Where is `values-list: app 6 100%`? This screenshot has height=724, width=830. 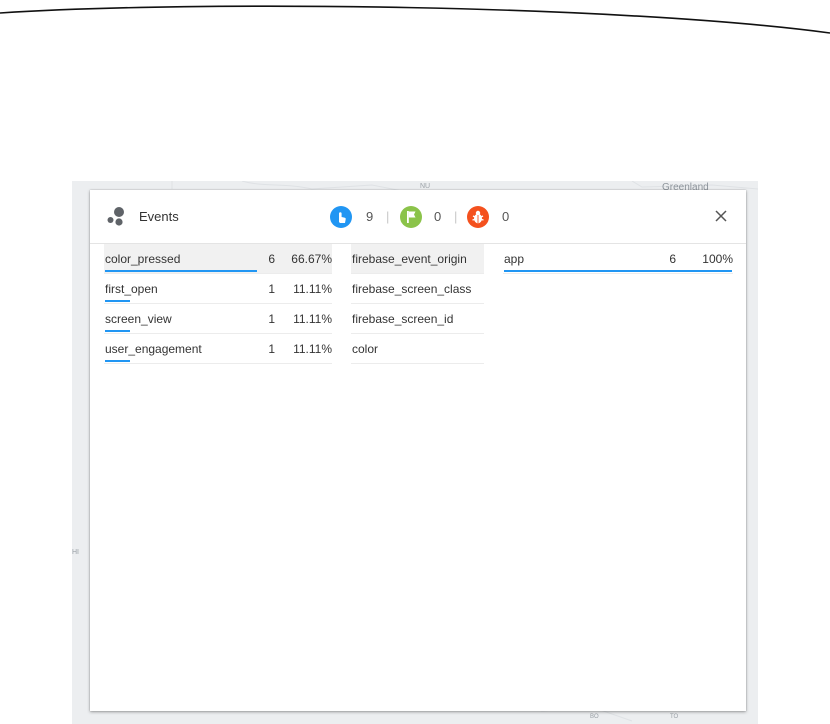
values-list: app 6 100% is located at coordinates (618, 259).